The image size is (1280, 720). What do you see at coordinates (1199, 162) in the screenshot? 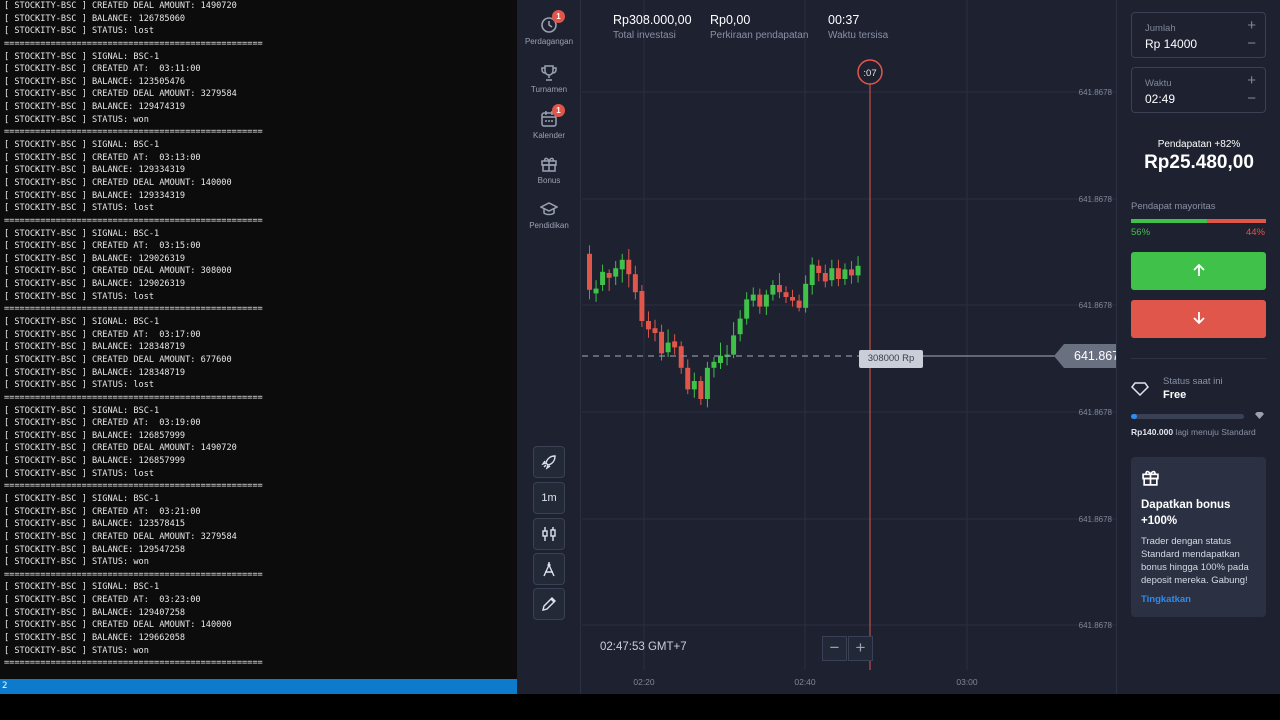
I see `income-value: Rp25.480,00` at bounding box center [1199, 162].